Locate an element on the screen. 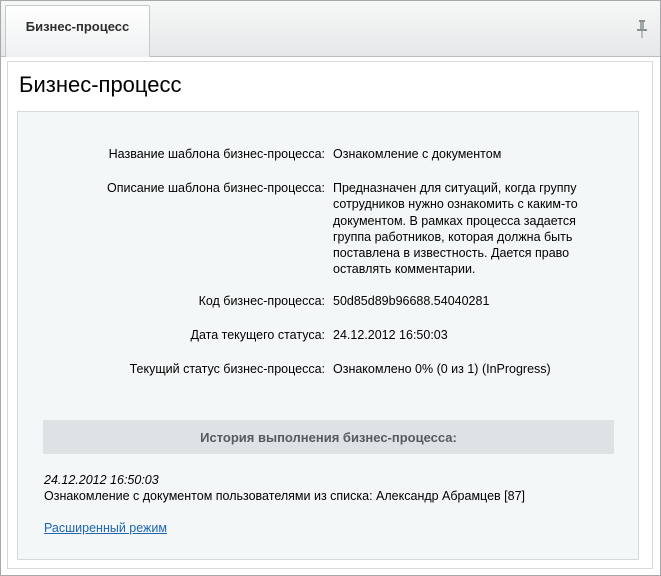 Image resolution: width=661 pixels, height=576 pixels. tab-business-process: Бизнес-процесс is located at coordinates (77, 31).